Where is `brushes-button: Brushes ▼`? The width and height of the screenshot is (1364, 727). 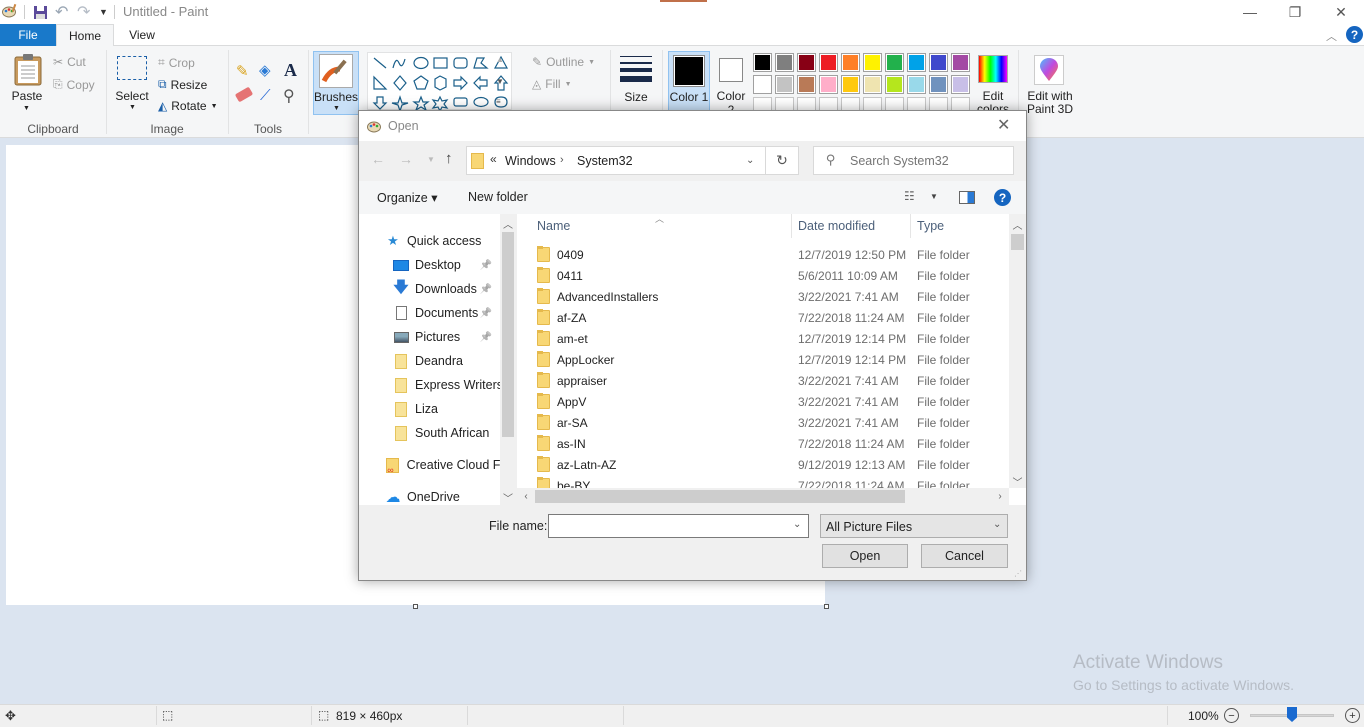 brushes-button: Brushes ▼ is located at coordinates (336, 83).